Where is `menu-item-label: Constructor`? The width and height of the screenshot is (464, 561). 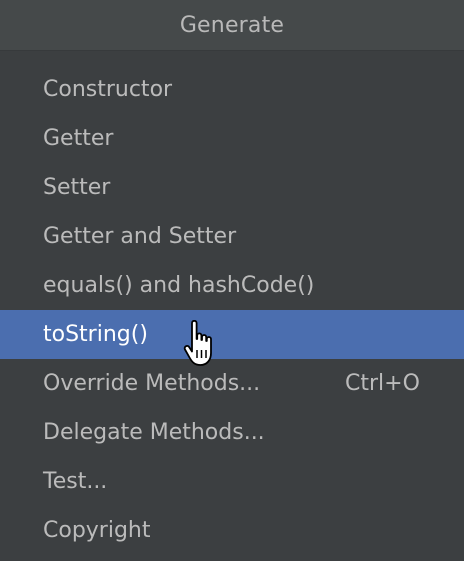 menu-item-label: Constructor is located at coordinates (108, 89).